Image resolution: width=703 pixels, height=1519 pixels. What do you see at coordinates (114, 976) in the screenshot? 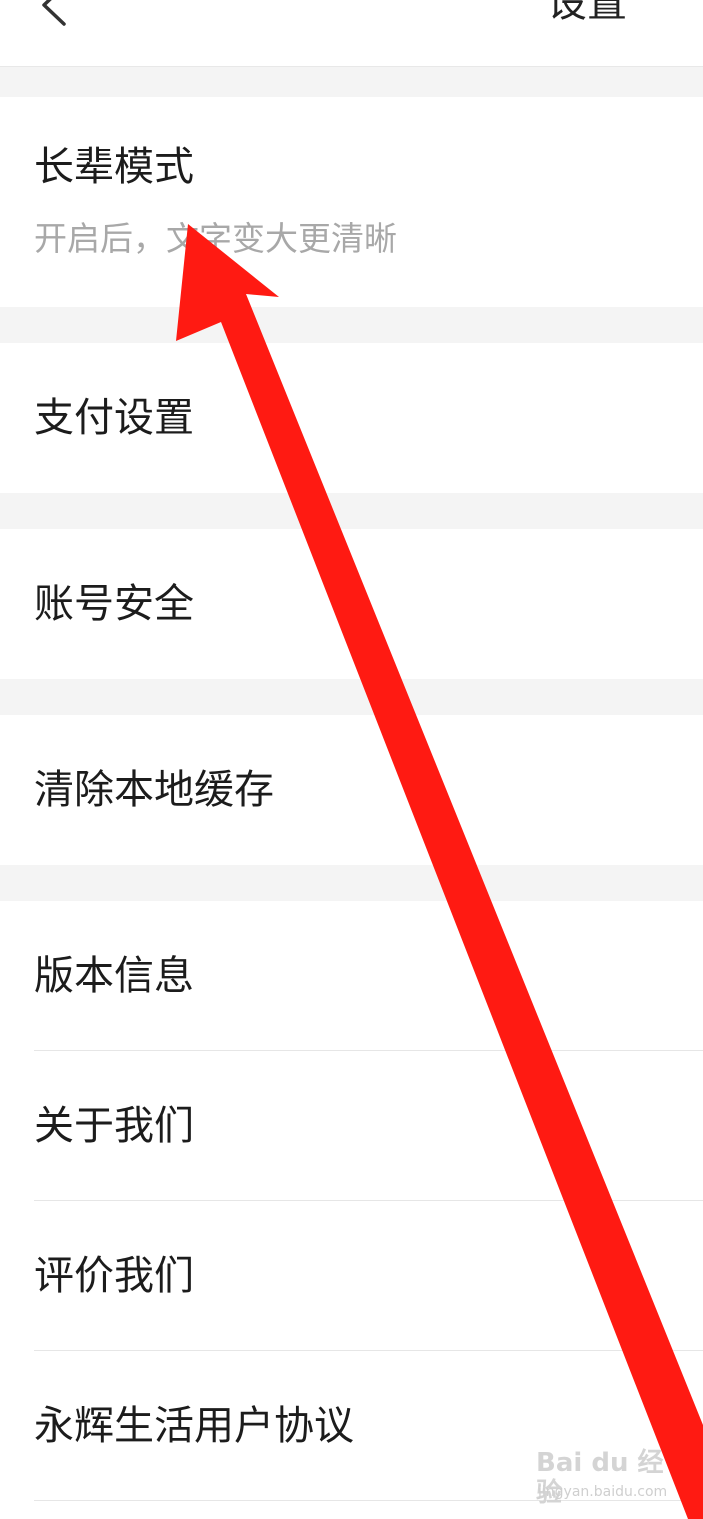
I see `version-info-label: 版本信息` at bounding box center [114, 976].